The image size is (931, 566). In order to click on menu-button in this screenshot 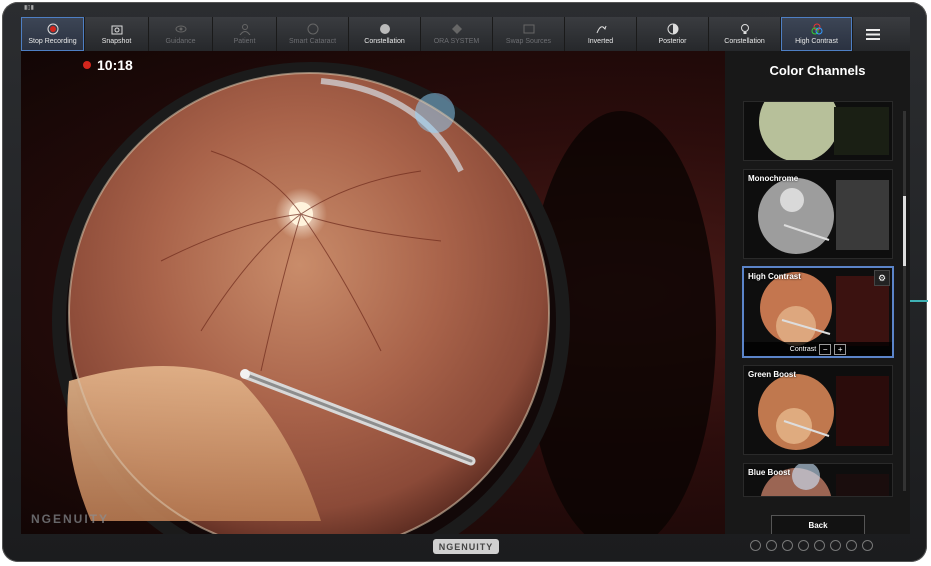, I will do `click(873, 34)`.